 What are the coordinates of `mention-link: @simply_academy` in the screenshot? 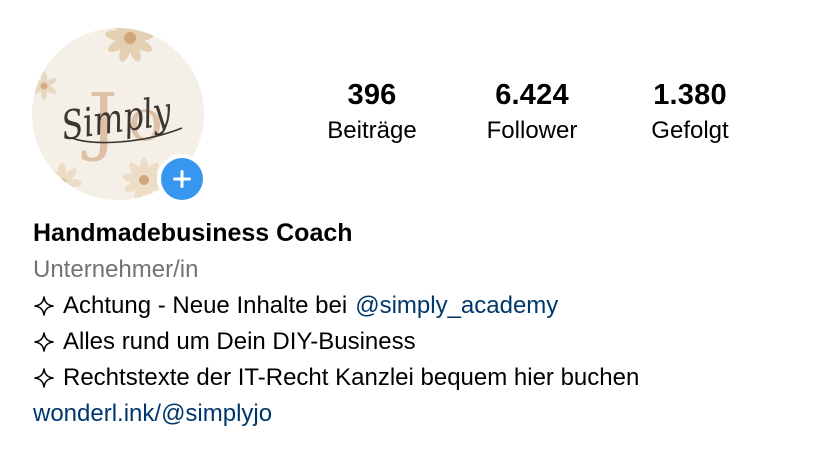 It's located at (456, 306).